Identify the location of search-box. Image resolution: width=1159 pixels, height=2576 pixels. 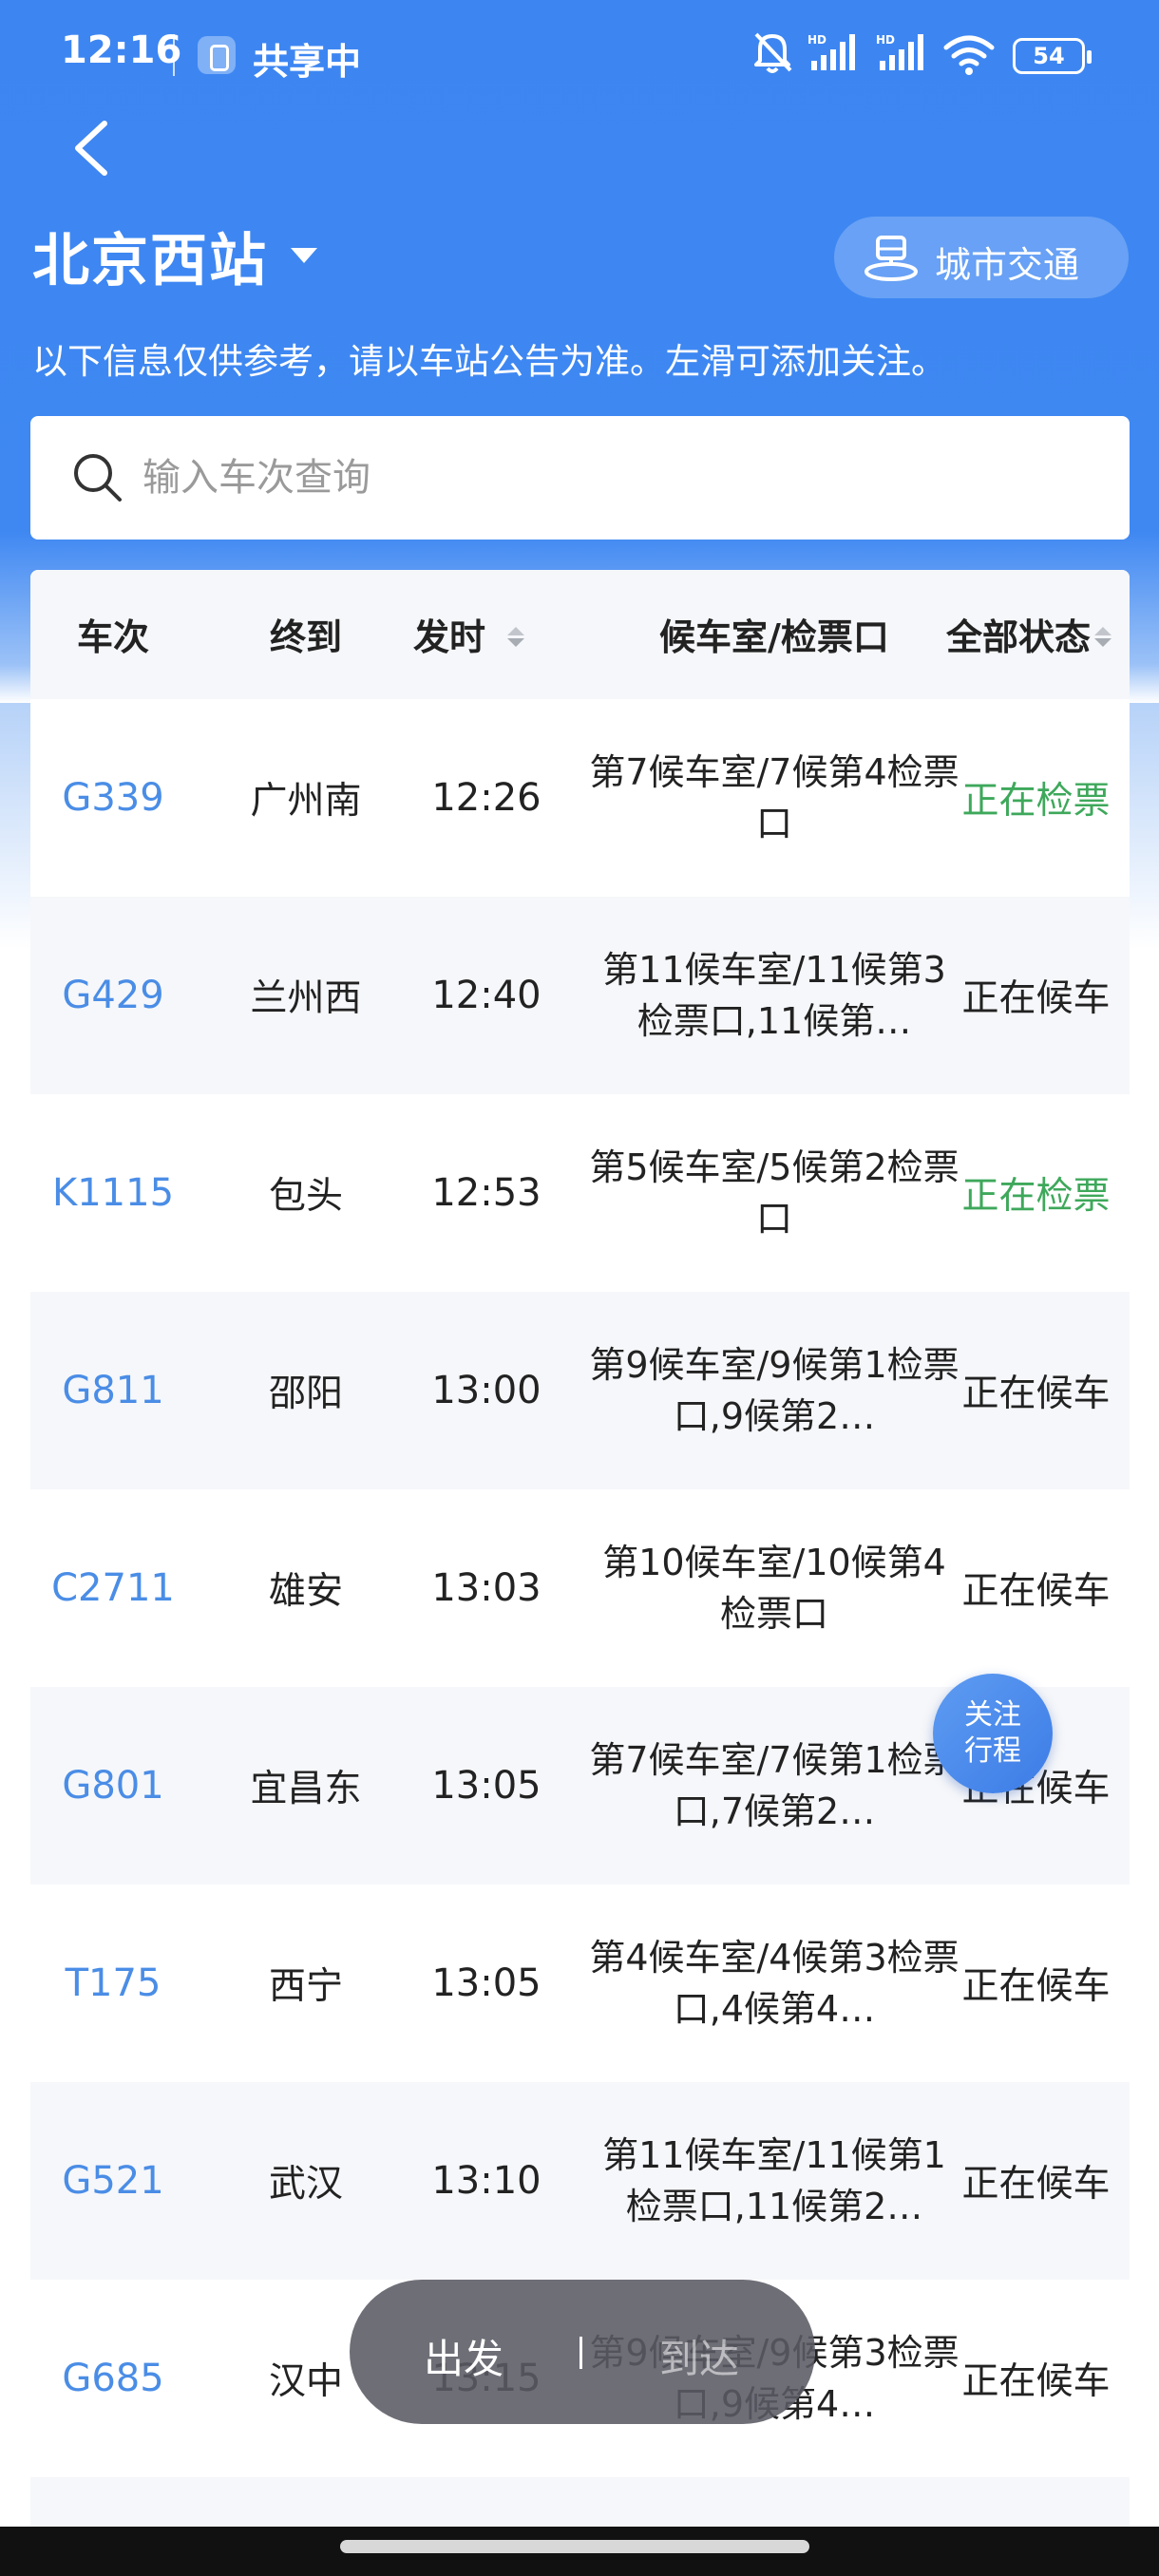
(580, 478).